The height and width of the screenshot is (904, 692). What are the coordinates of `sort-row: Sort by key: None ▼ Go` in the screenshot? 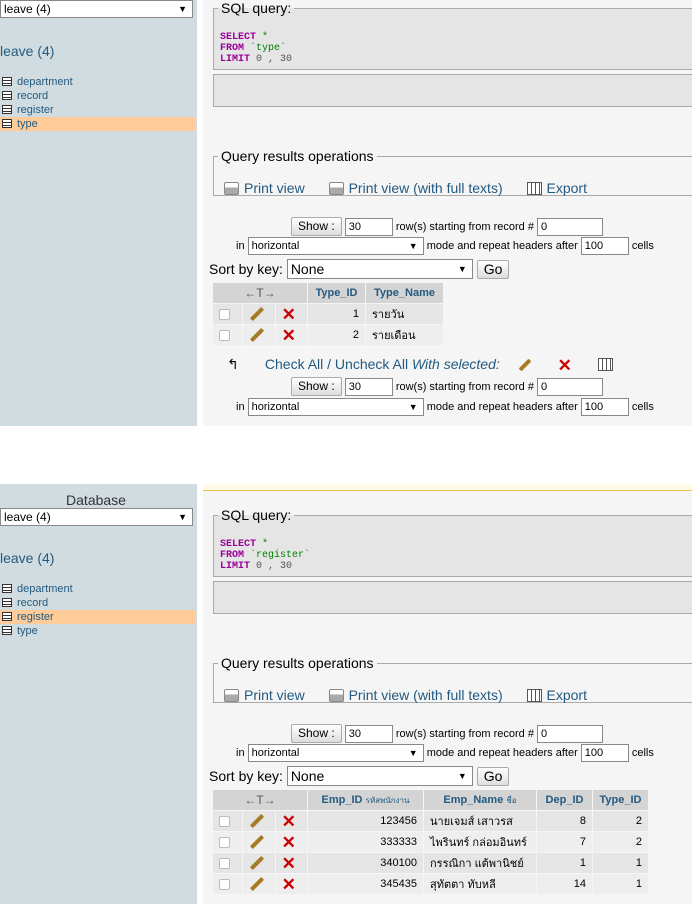 It's located at (450, 776).